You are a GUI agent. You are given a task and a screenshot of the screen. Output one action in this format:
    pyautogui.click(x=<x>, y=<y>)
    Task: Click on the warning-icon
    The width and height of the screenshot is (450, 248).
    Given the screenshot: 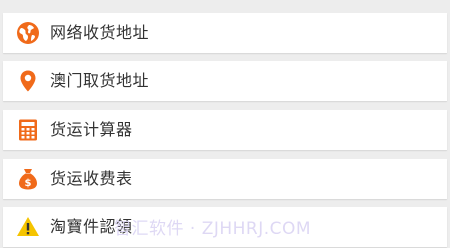 What is the action you would take?
    pyautogui.click(x=28, y=227)
    